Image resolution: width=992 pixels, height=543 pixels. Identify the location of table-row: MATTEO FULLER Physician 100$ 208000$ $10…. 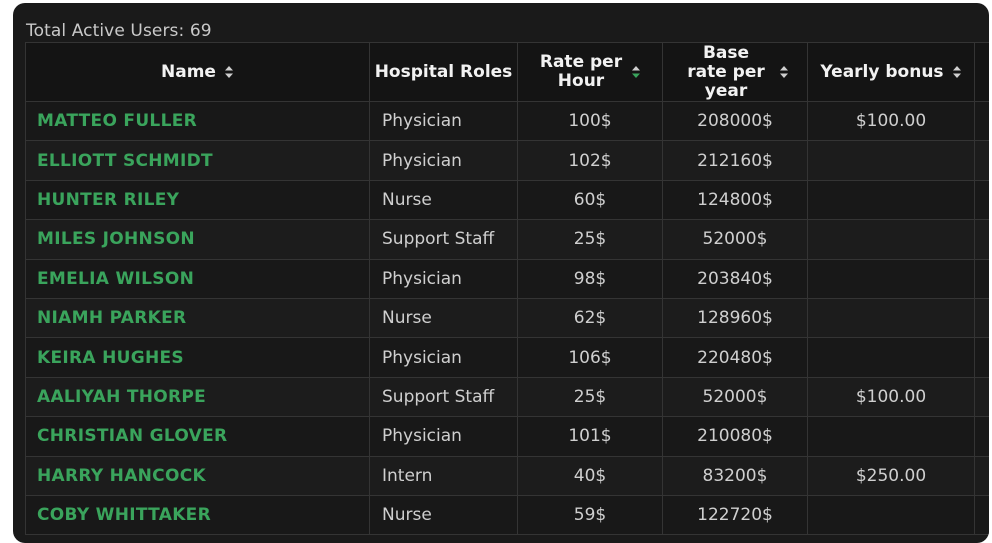
(507, 121).